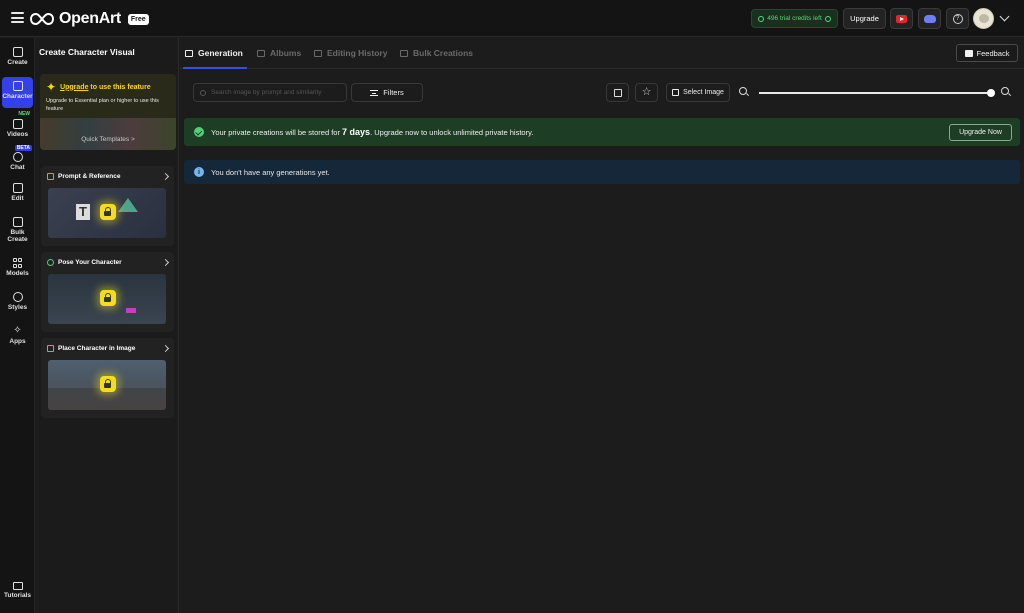  I want to click on card-title: Place Character in Image, so click(97, 348).